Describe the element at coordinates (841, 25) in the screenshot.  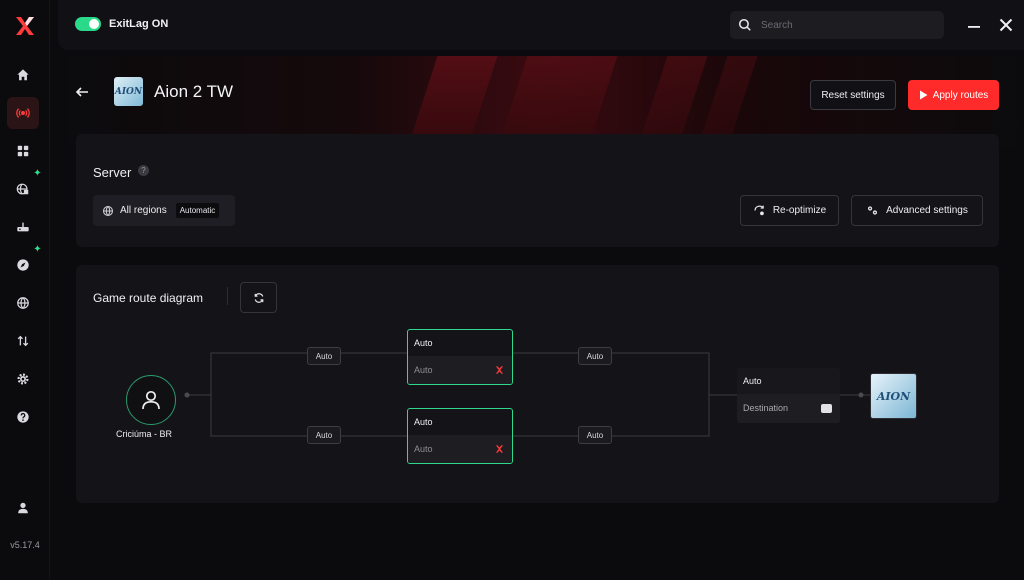
I see `search-input` at that location.